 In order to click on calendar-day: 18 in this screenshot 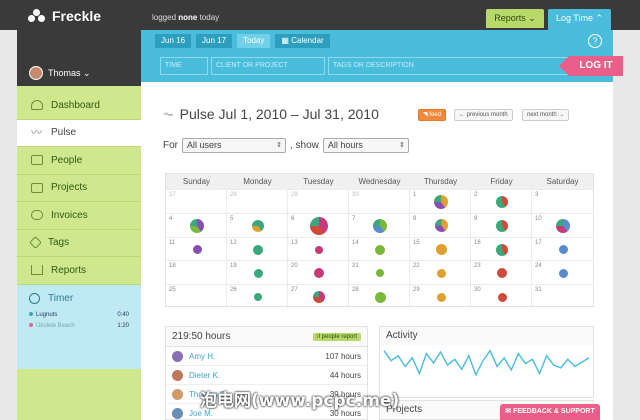, I will do `click(196, 272)`.